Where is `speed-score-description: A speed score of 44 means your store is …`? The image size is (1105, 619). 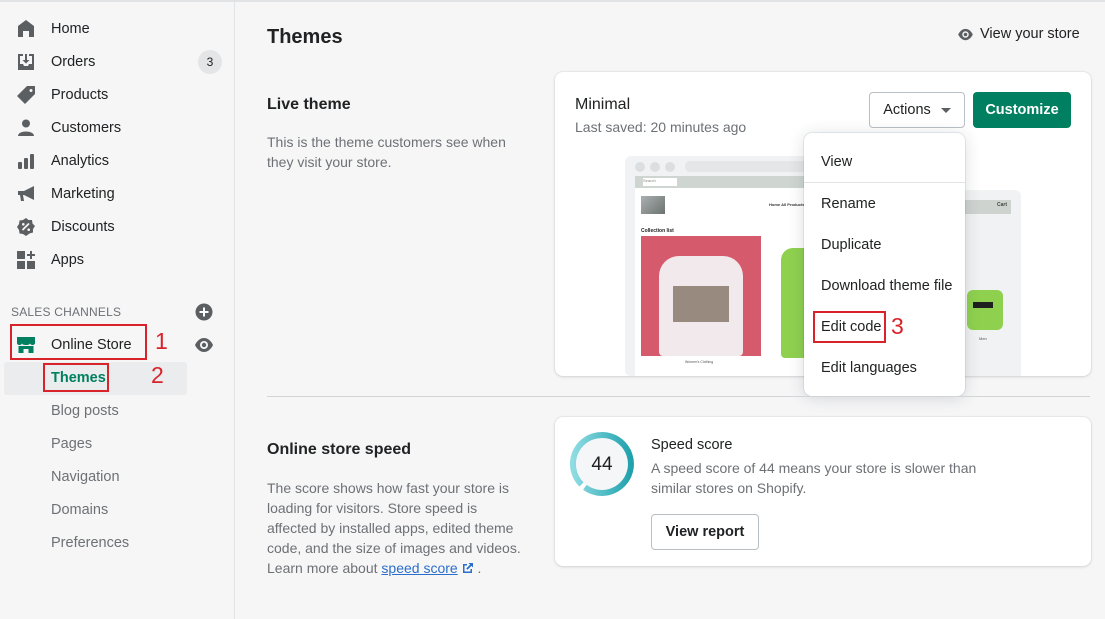 speed-score-description: A speed score of 44 means your store is … is located at coordinates (814, 478).